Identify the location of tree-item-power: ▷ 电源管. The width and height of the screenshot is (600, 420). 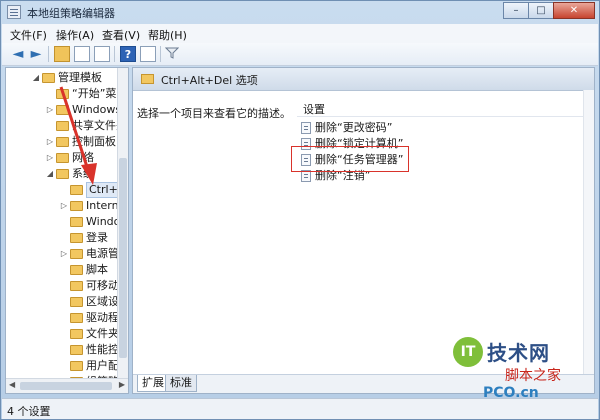
(63, 254).